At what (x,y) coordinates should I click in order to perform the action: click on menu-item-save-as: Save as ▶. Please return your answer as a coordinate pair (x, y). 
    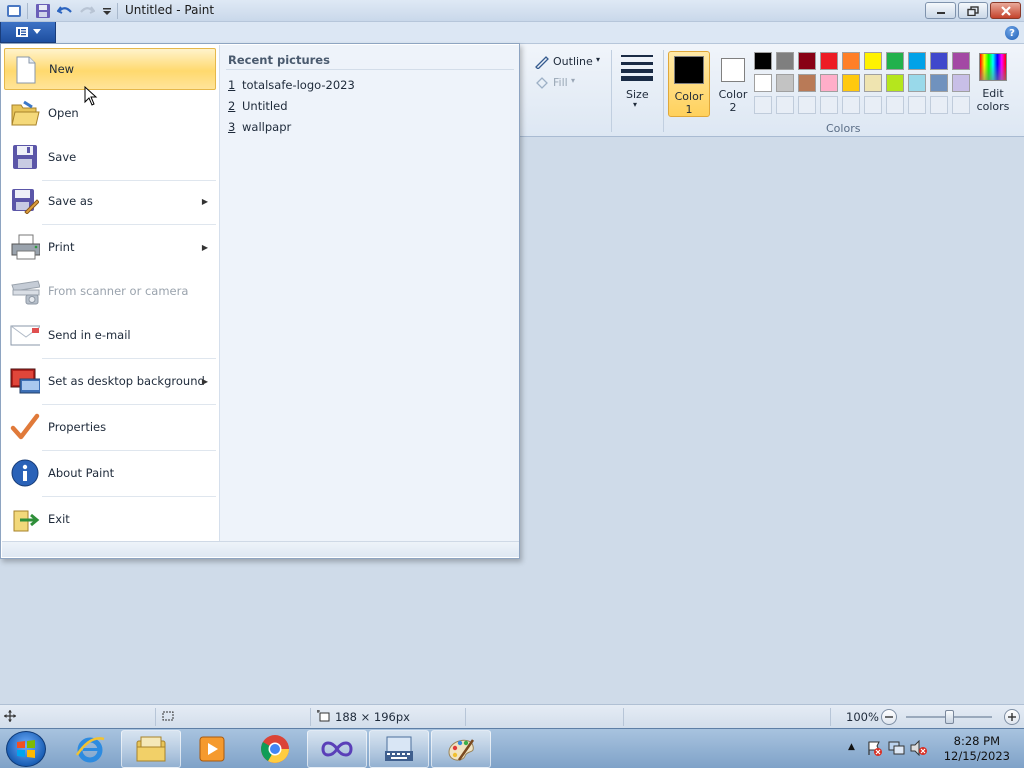
    Looking at the image, I should click on (110, 201).